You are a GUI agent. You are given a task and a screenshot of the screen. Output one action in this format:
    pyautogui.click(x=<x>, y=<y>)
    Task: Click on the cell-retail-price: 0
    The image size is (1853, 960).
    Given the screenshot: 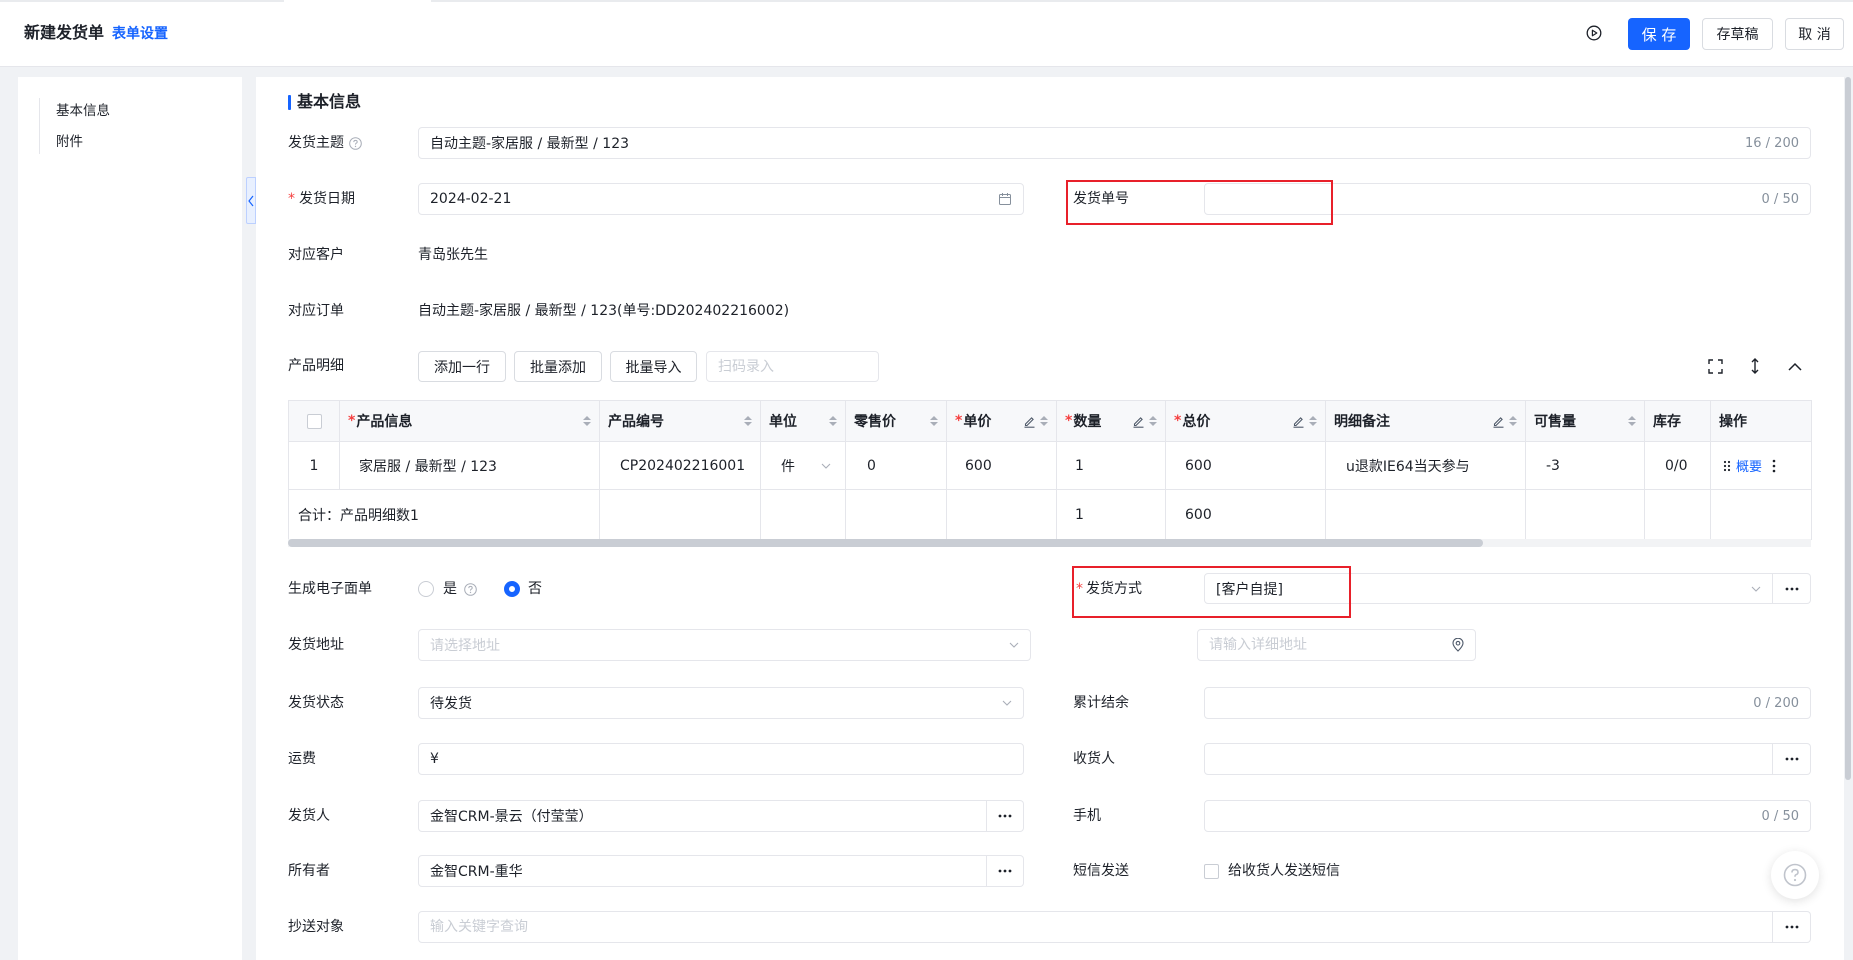 What is the action you would take?
    pyautogui.click(x=896, y=465)
    